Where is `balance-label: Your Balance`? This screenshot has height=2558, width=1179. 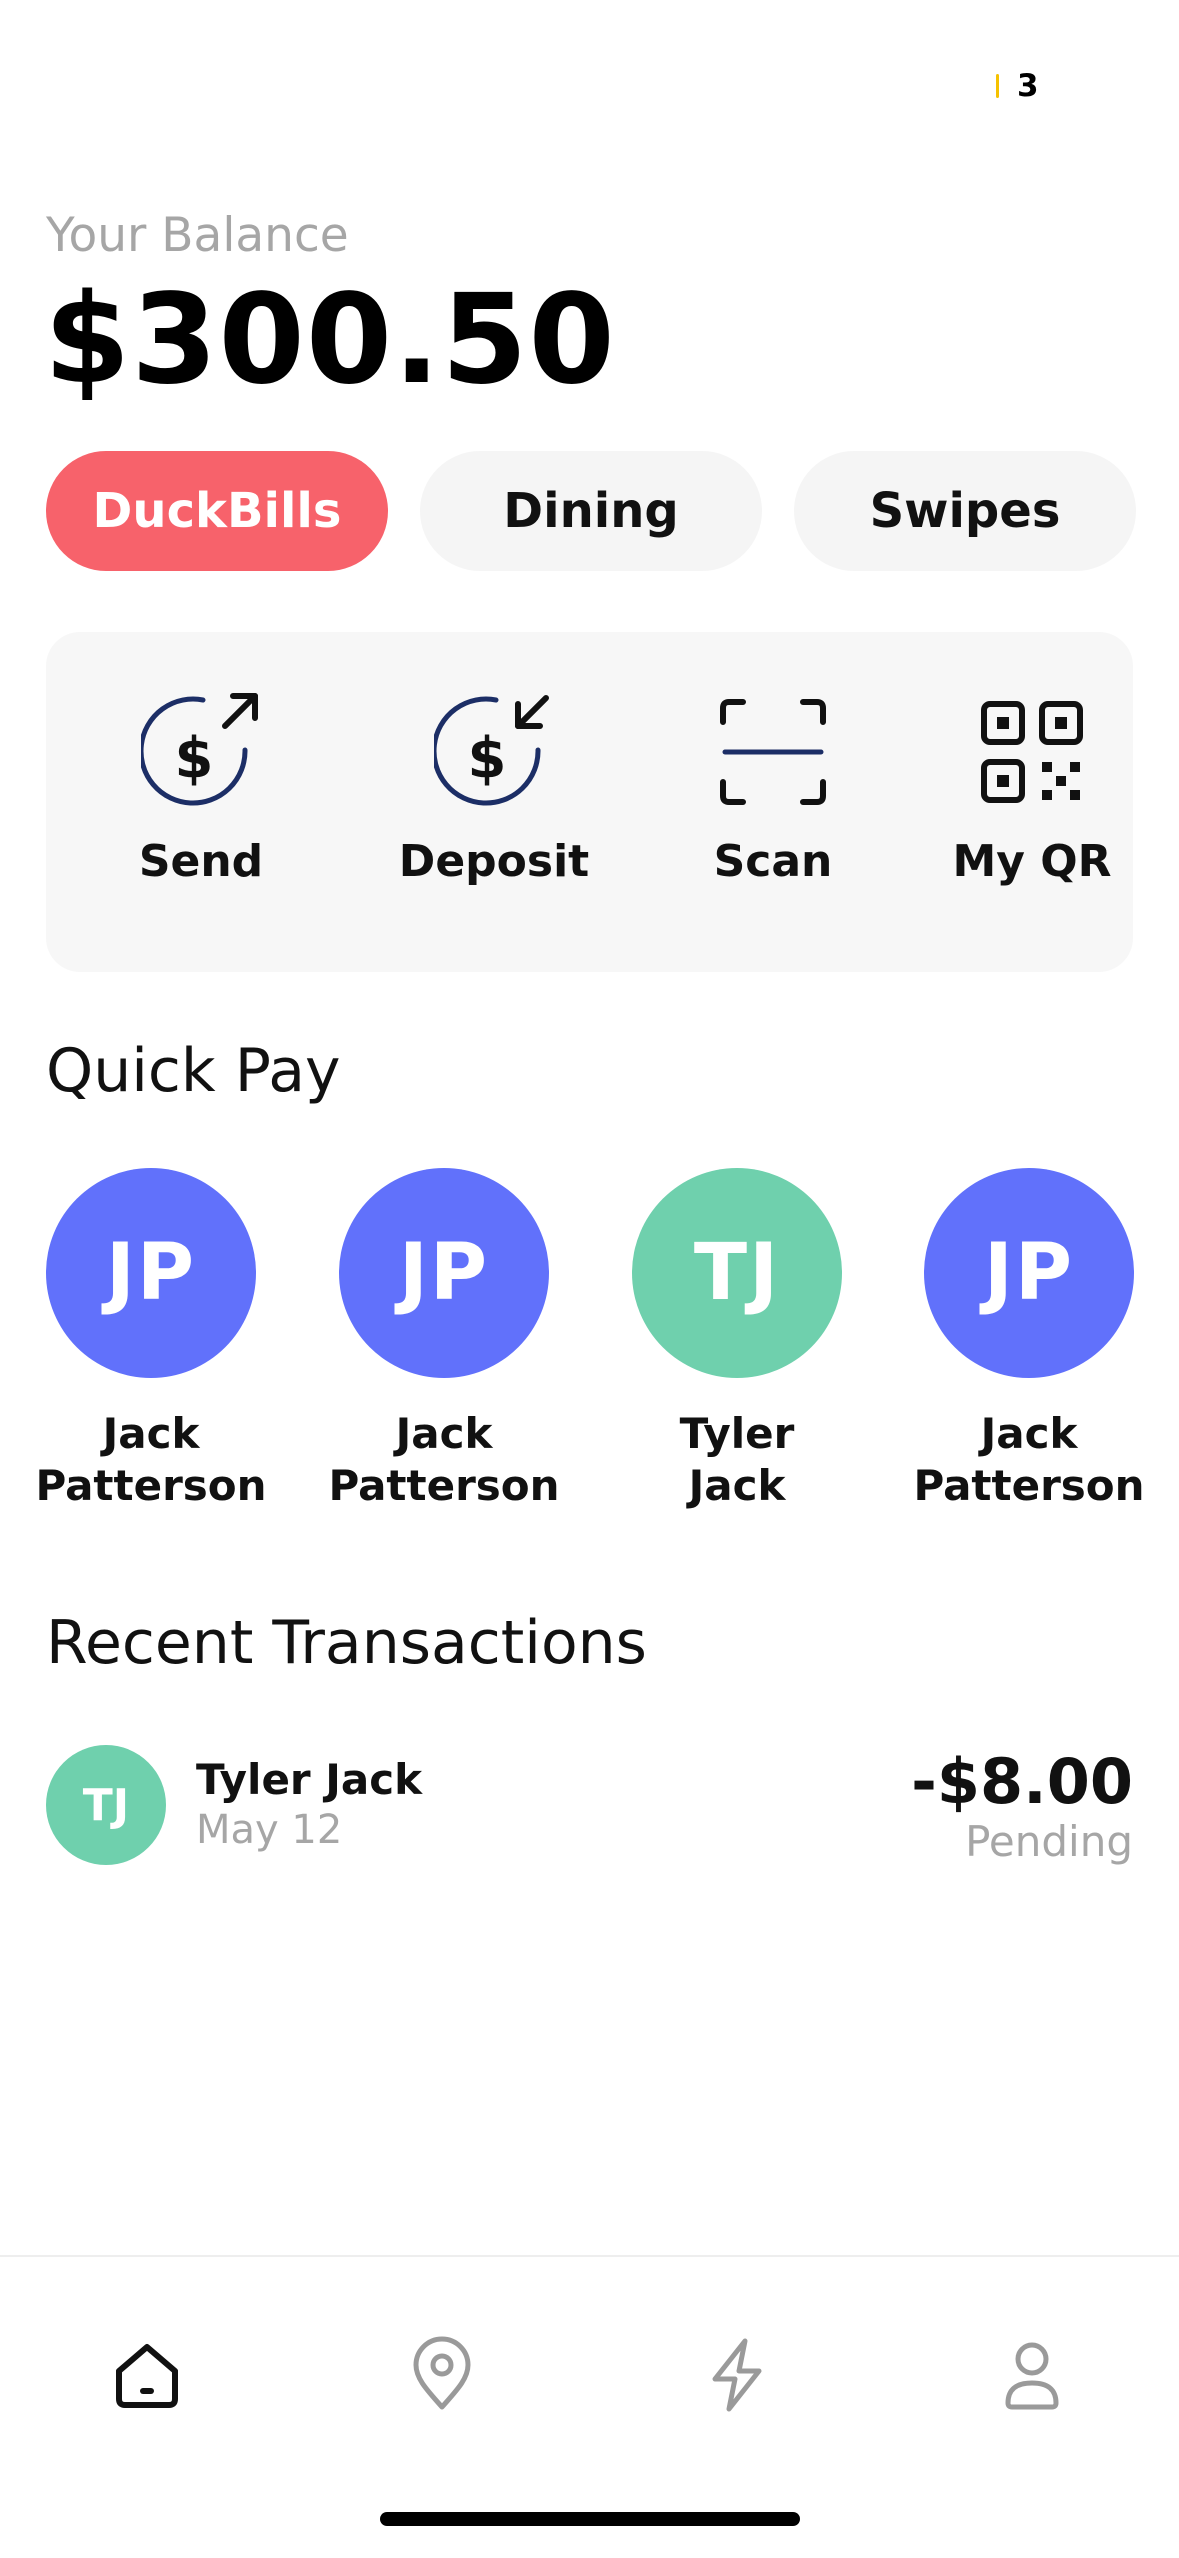 balance-label: Your Balance is located at coordinates (197, 235).